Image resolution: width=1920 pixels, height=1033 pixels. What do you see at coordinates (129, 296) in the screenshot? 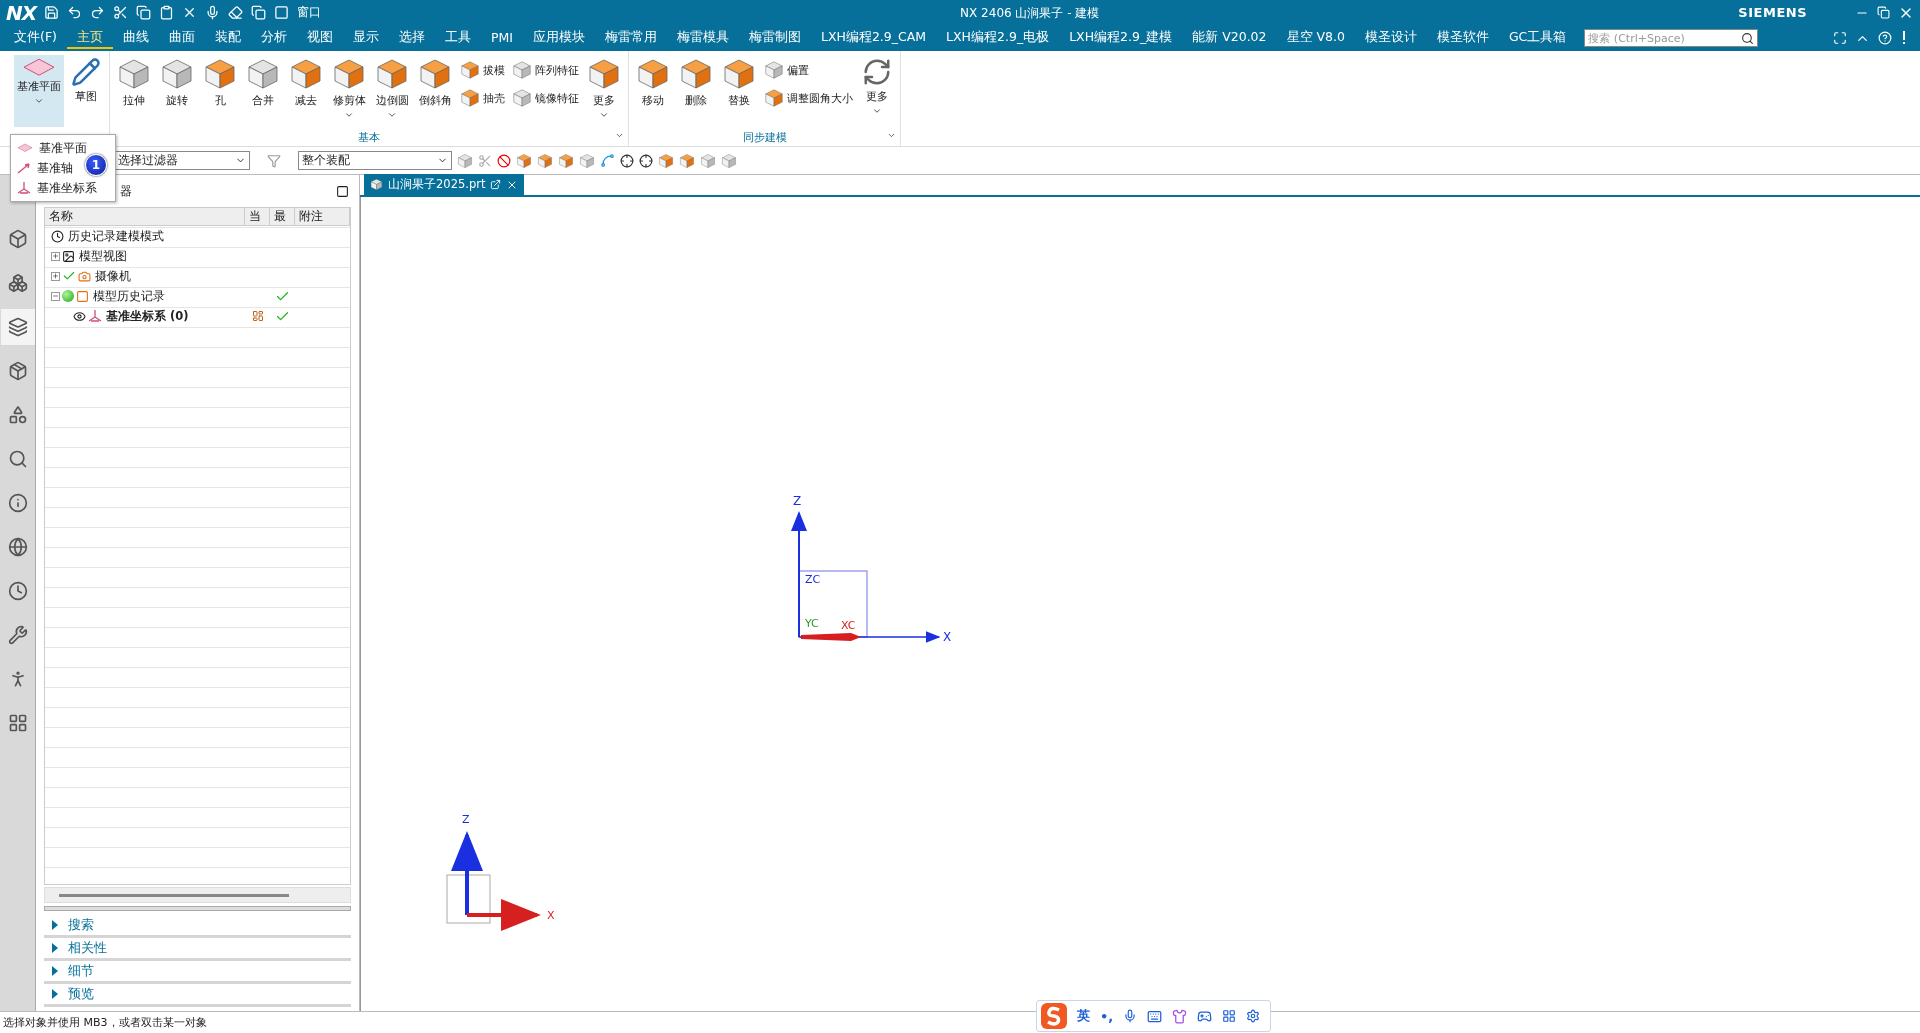
I see `tree-item: 模型历史记录` at bounding box center [129, 296].